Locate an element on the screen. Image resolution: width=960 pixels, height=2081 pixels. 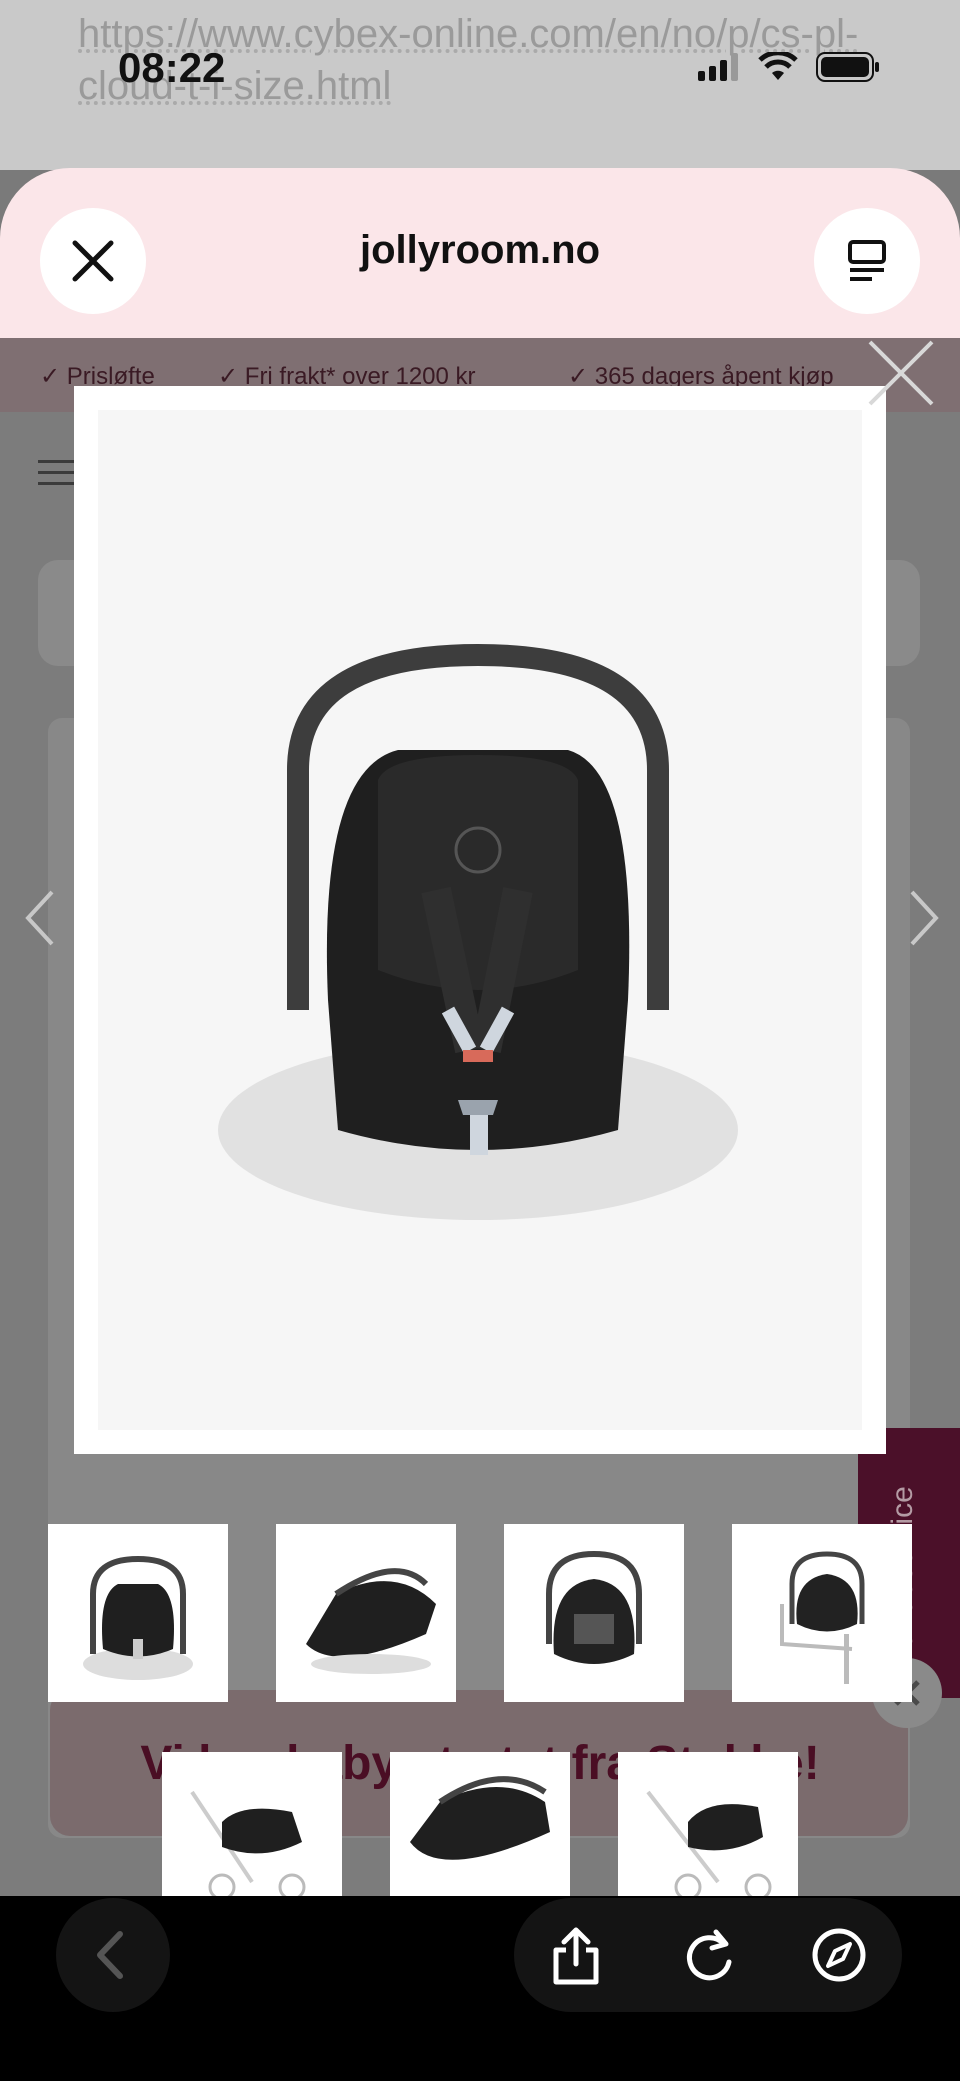
toolbar-actions is located at coordinates (708, 1955).